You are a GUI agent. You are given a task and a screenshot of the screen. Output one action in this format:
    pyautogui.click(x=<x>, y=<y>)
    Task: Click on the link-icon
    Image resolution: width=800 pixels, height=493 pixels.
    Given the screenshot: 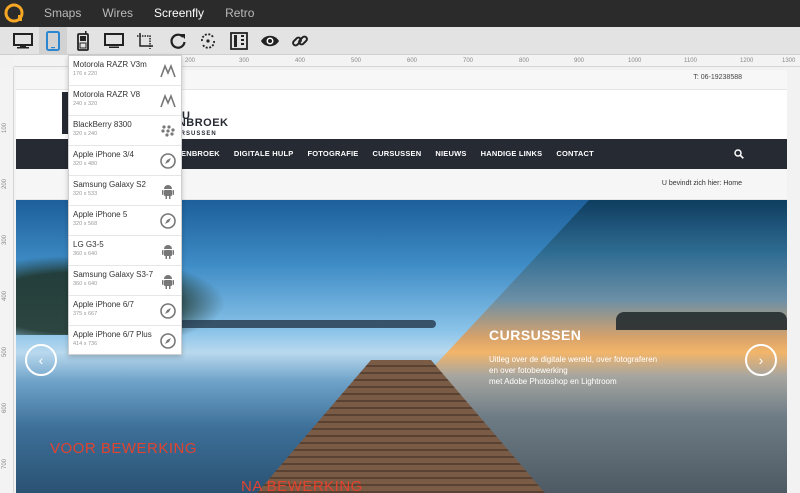 What is the action you would take?
    pyautogui.click(x=300, y=41)
    